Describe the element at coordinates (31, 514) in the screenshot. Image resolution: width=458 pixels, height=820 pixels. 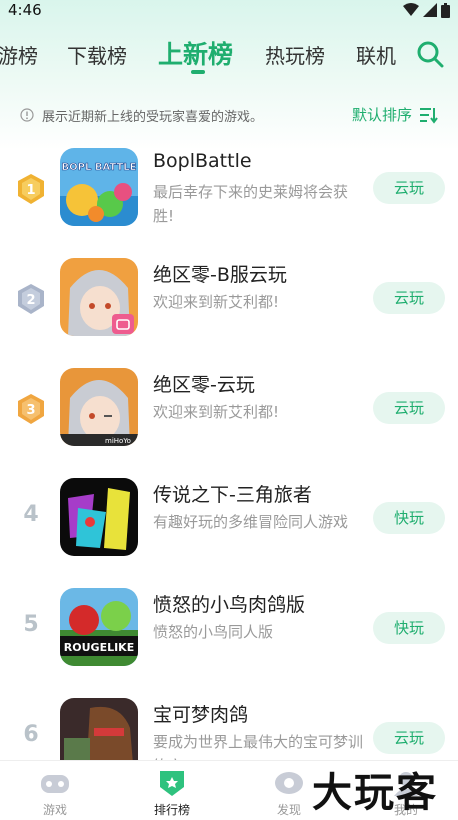
I see `rank-number: 4` at that location.